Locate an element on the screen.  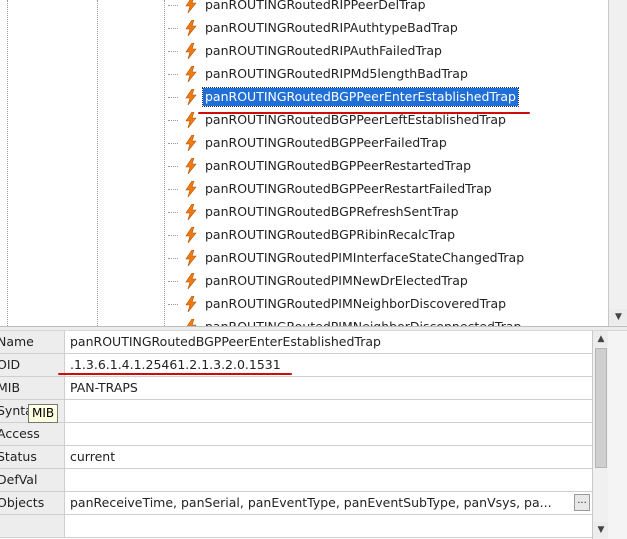
tree-item: panROUTINGRoutedRIPAuthtypeBadTrap is located at coordinates (321, 27).